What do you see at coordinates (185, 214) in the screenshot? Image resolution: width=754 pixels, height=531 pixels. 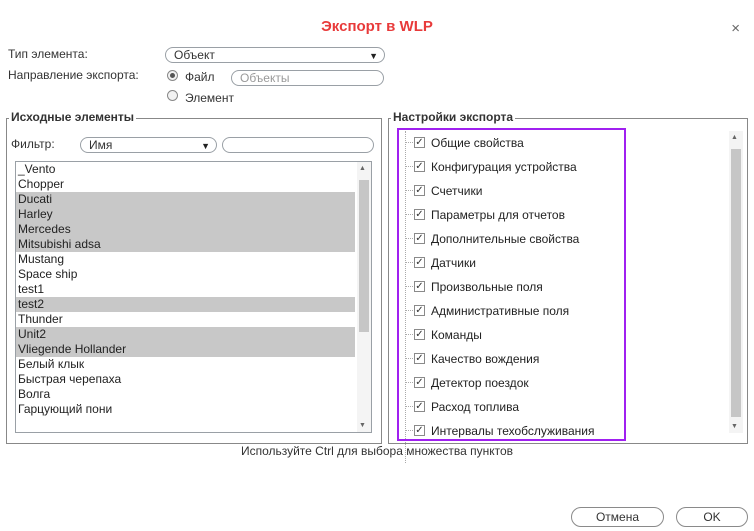 I see `list-item: Harley` at bounding box center [185, 214].